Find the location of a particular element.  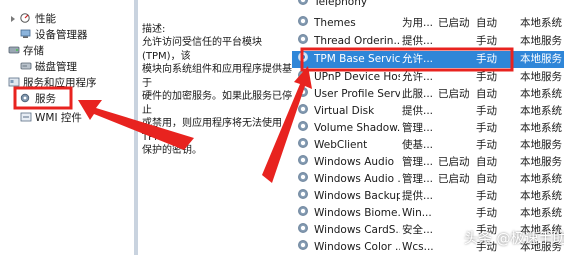

table-row: UPnP Device Host 允许... 手动 本地服务 is located at coordinates (428, 77).